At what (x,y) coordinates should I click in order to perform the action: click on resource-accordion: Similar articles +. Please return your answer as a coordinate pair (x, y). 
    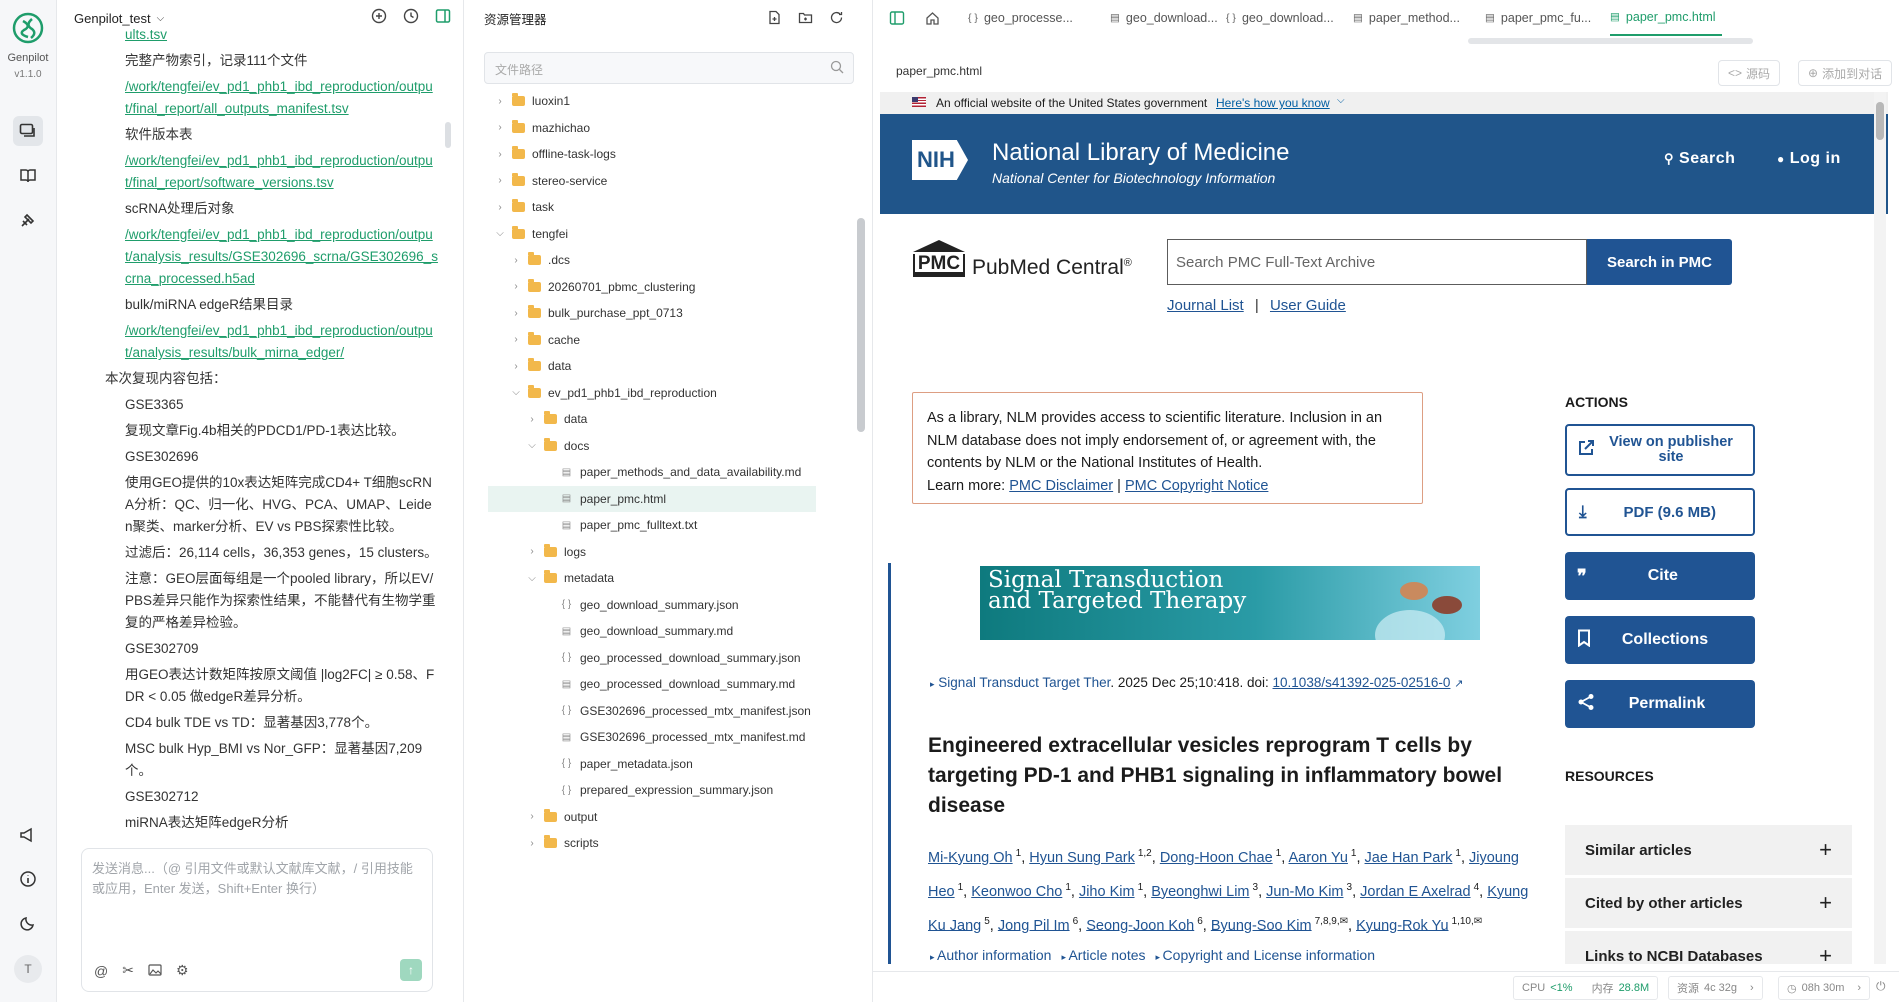
    Looking at the image, I should click on (1708, 850).